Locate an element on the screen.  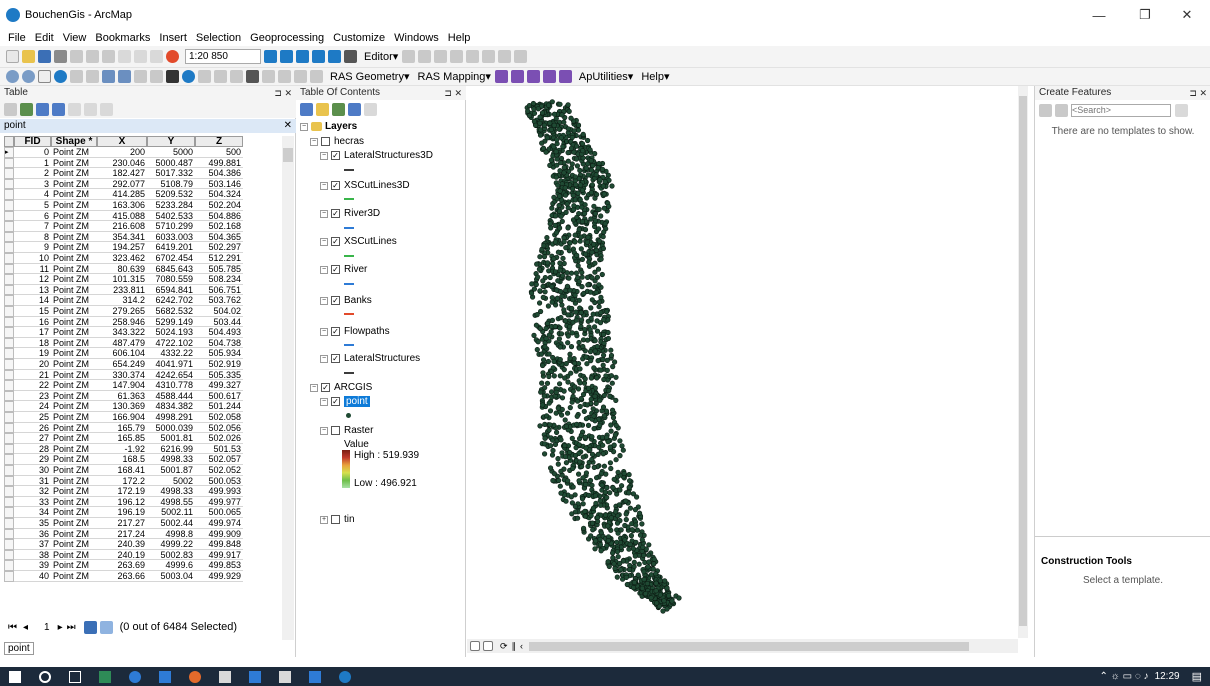
column-header-fid: FID is located at coordinates (32, 141).